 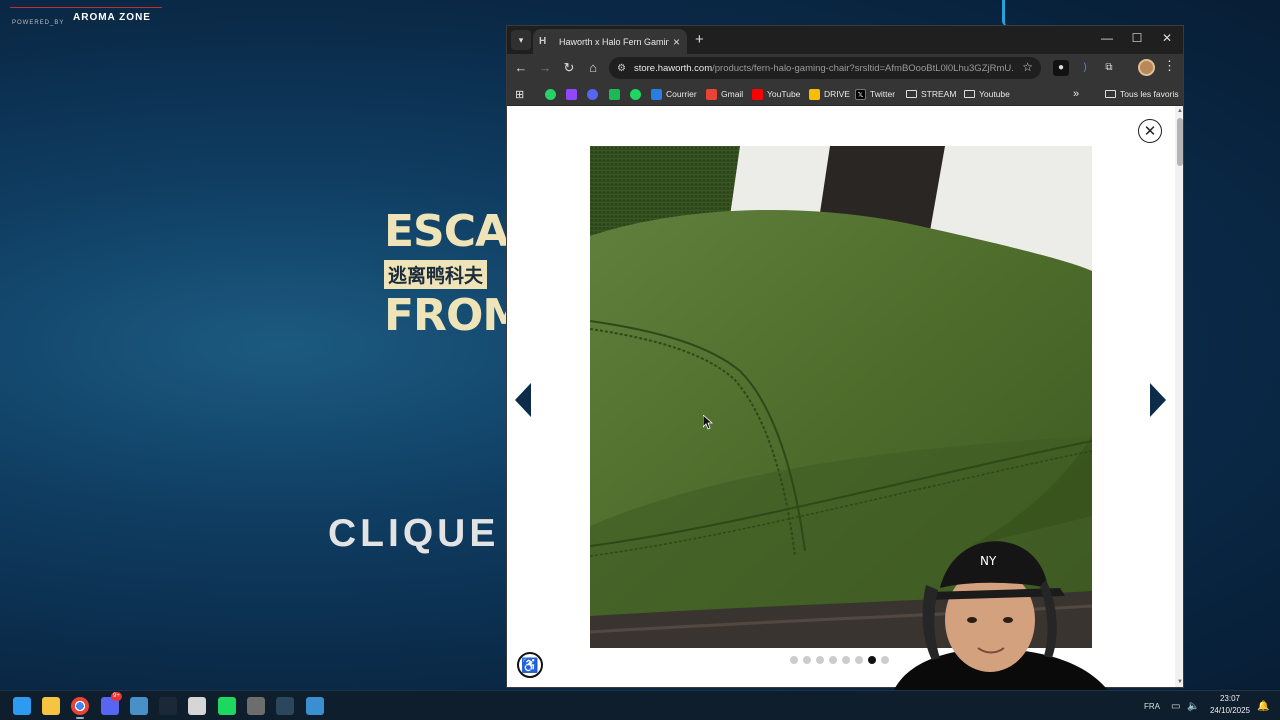 I want to click on all-bookmarks-button: Tous les favoris, so click(x=1142, y=94).